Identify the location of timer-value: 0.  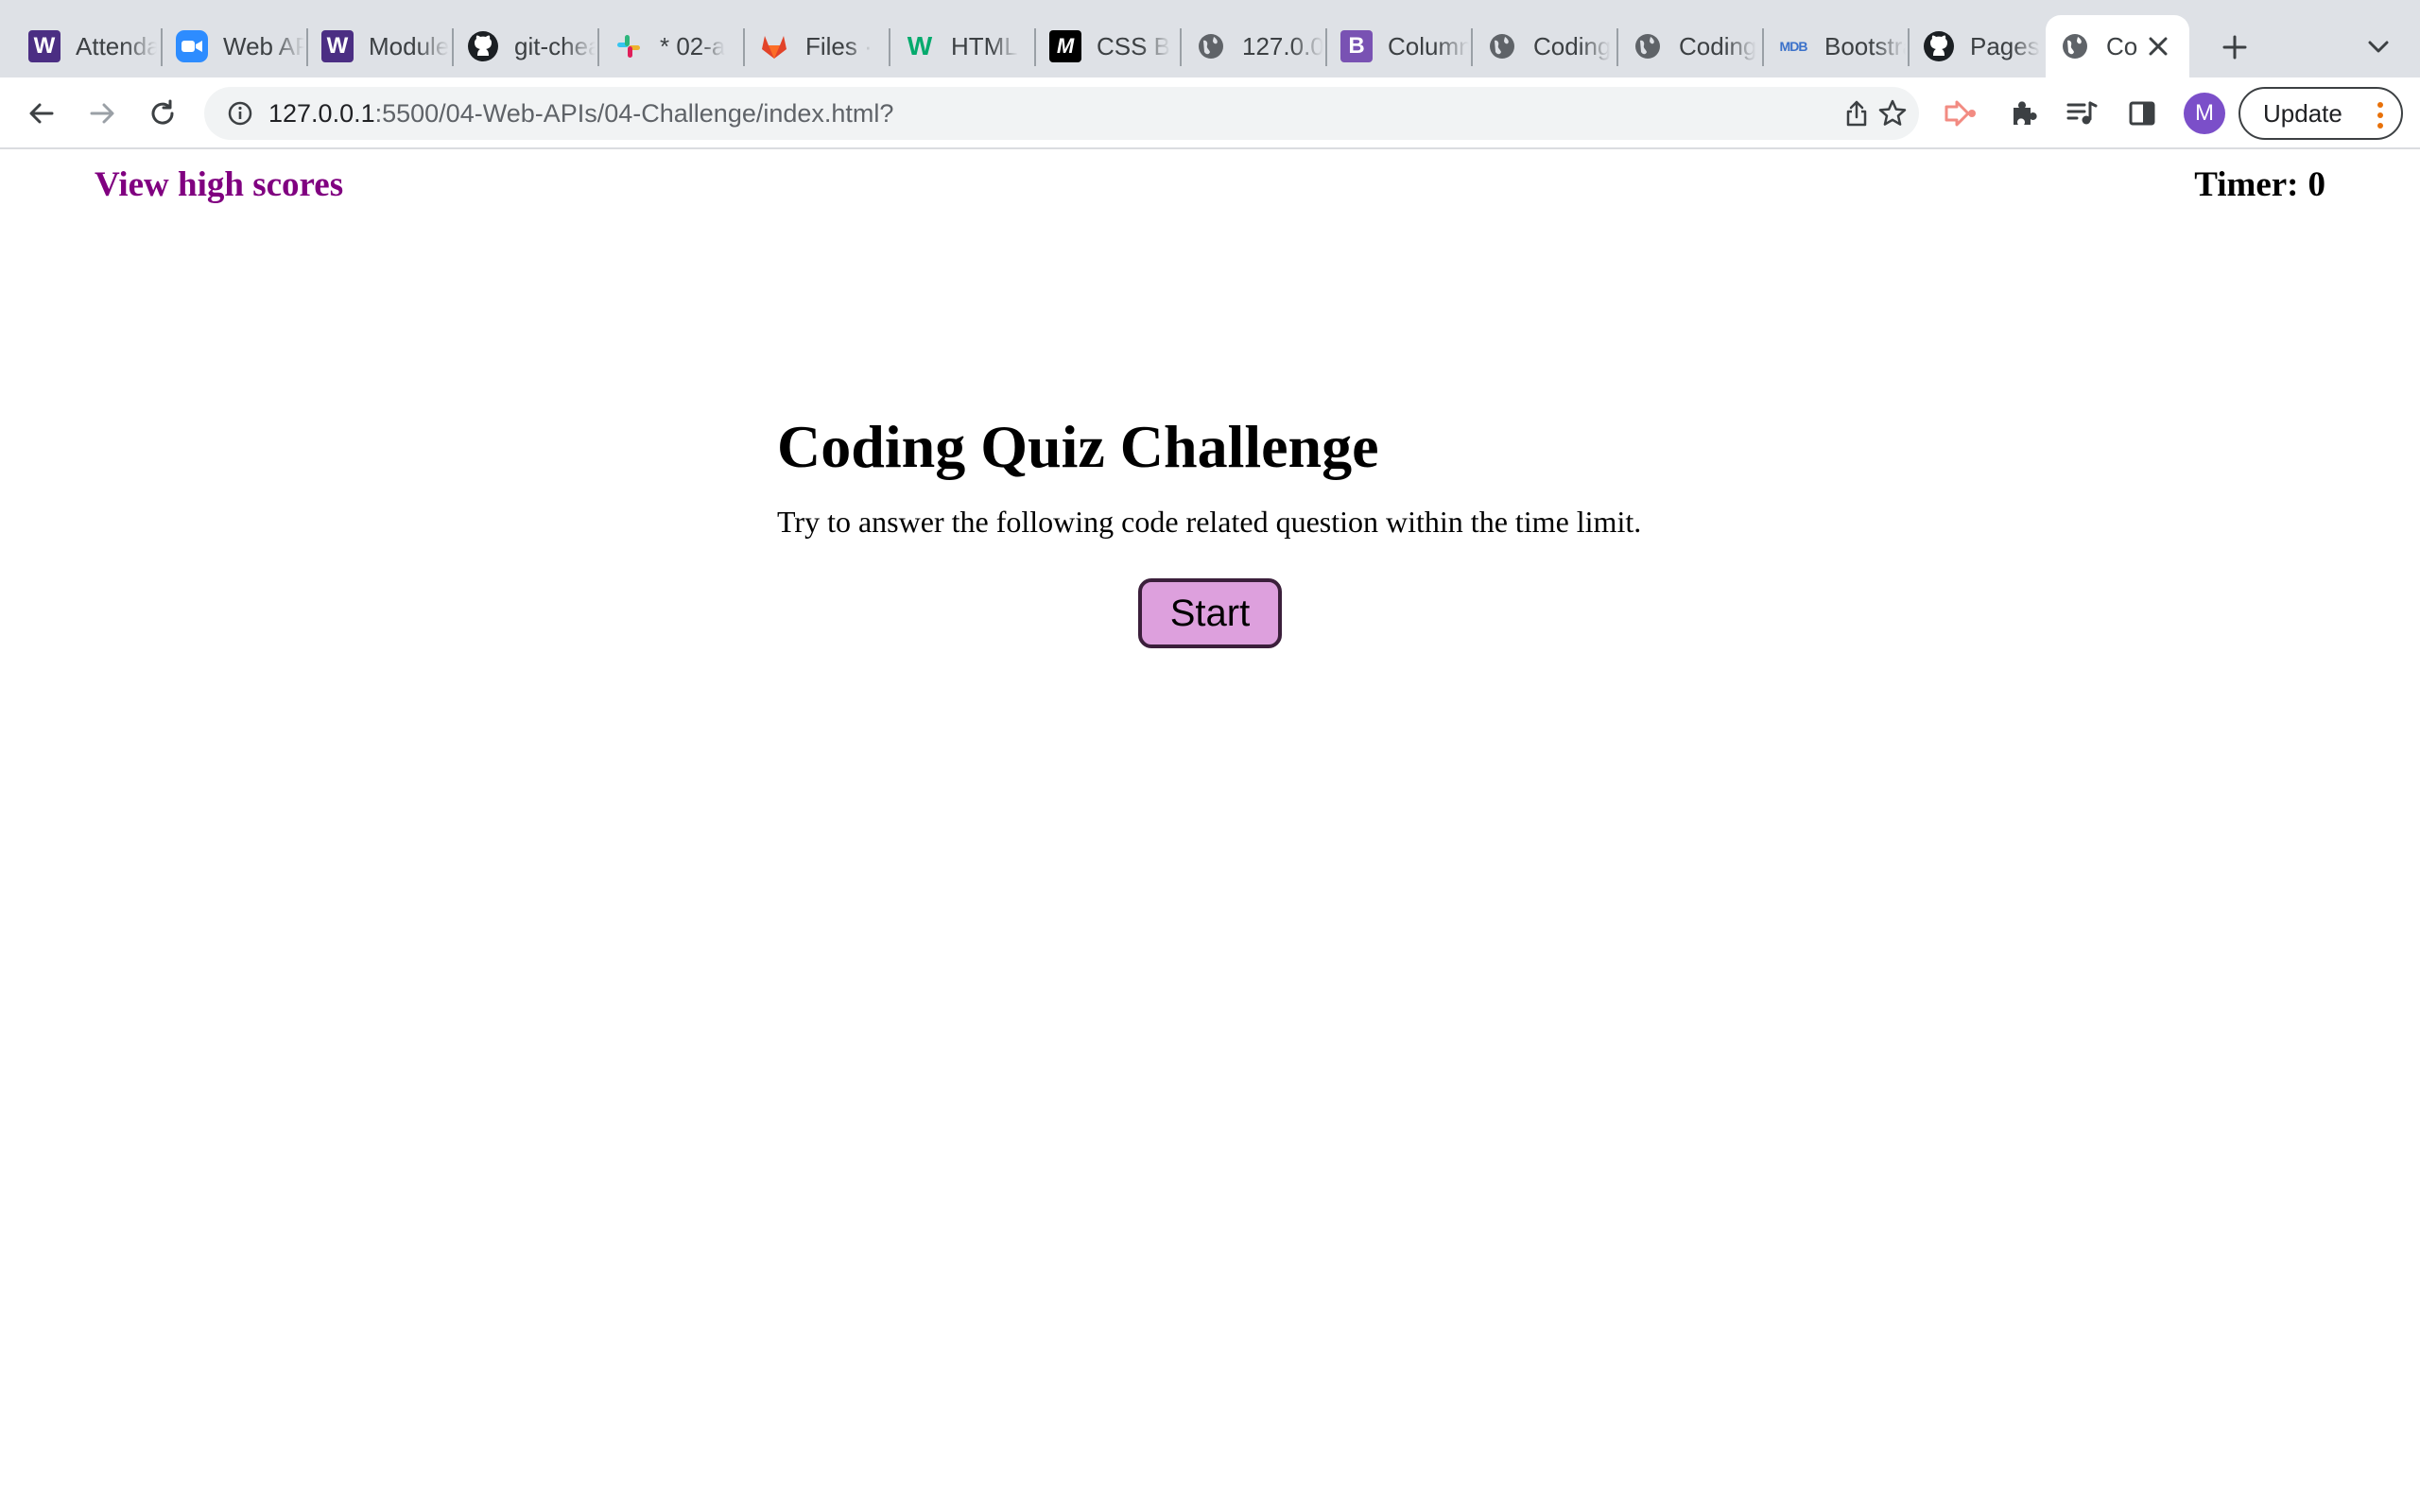
(2317, 184).